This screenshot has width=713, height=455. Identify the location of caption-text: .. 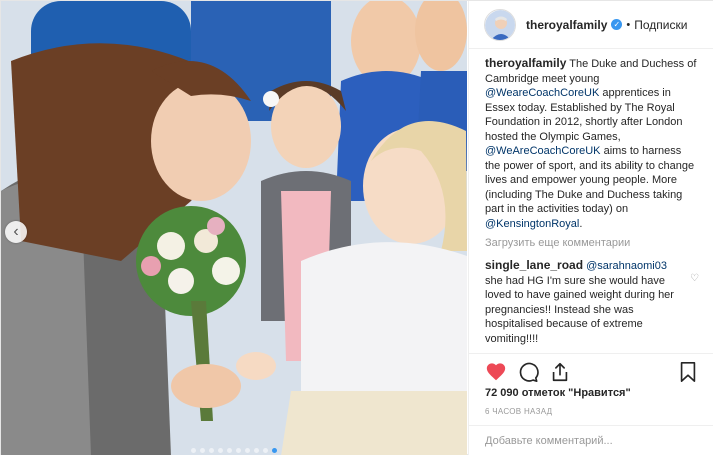
(581, 223).